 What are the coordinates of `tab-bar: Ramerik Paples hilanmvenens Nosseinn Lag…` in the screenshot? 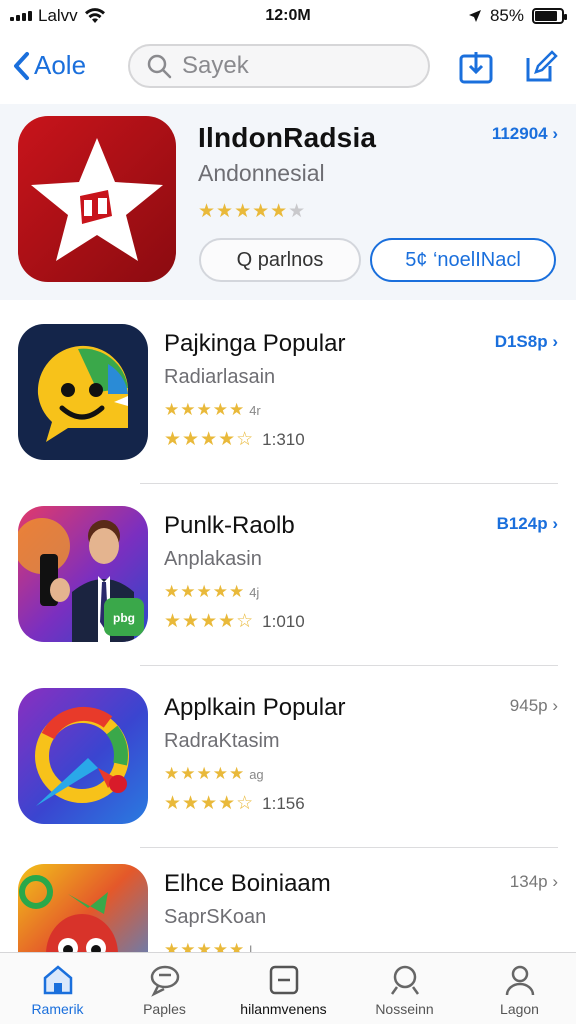 It's located at (288, 988).